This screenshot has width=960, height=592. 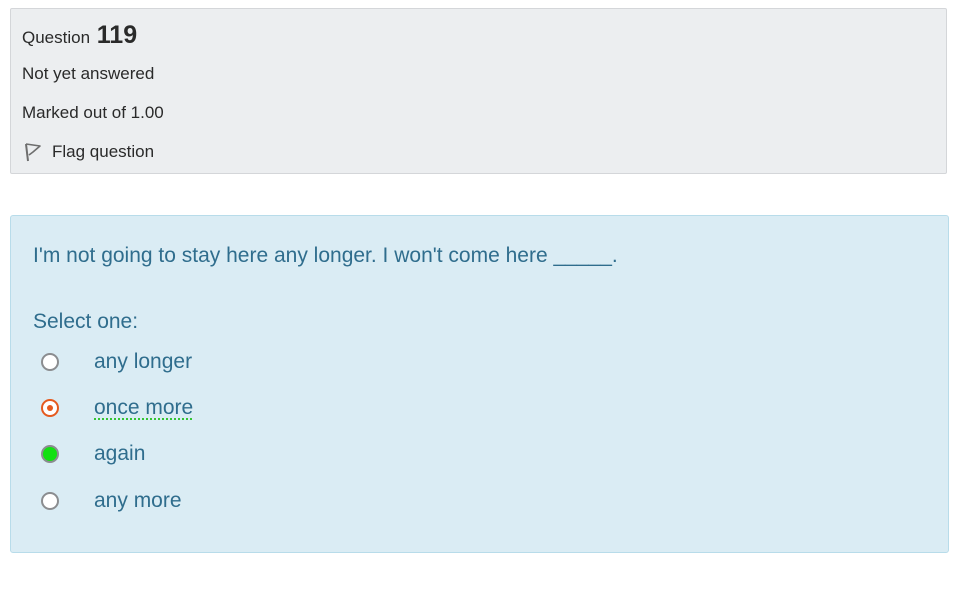 I want to click on select-prompt: Select one:, so click(x=86, y=321).